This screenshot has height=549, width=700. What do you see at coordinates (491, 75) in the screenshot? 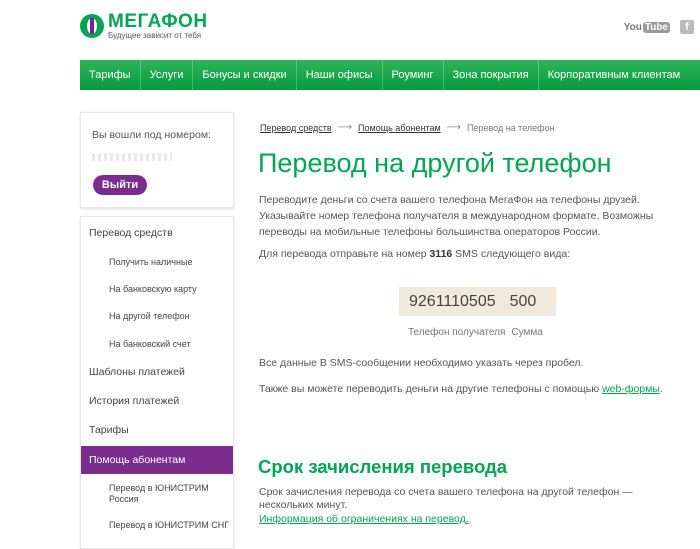
I see `nav-item-coverage: Зона покрытия` at bounding box center [491, 75].